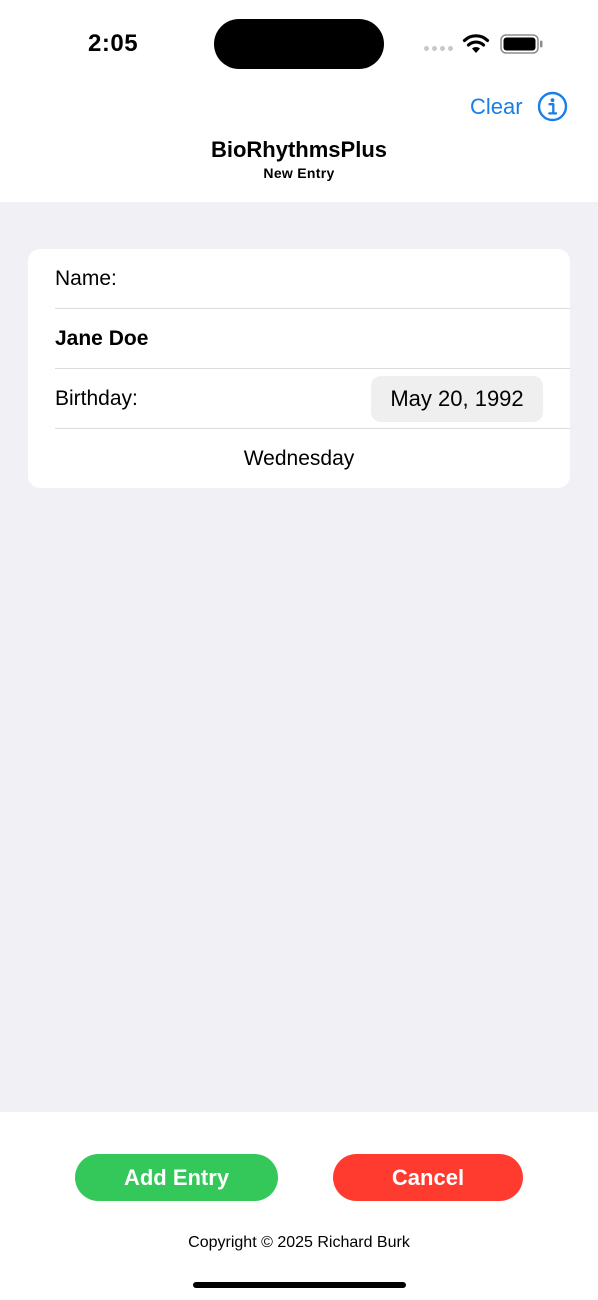  I want to click on weekday-row: Wednesday, so click(312, 458).